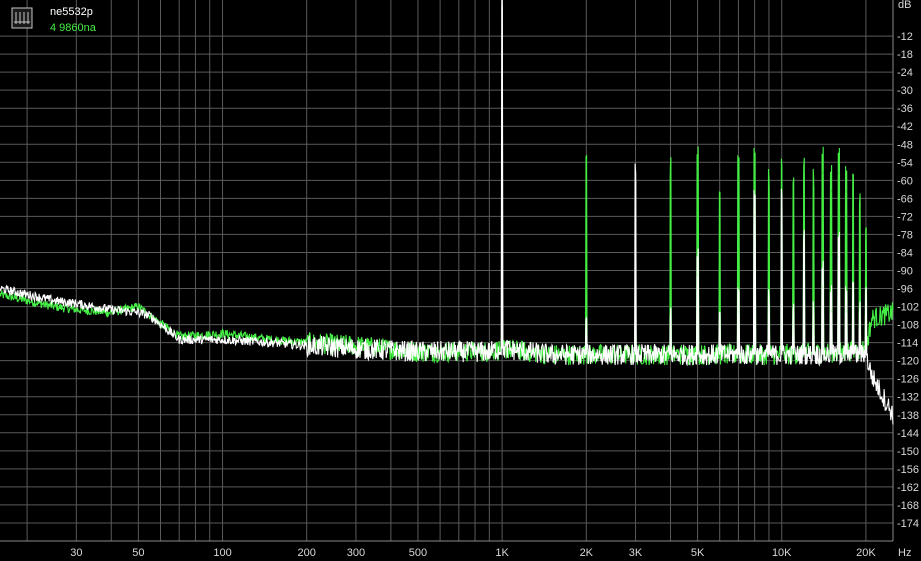 This screenshot has width=921, height=561. I want to click on y-tick-label: -90, so click(905, 272).